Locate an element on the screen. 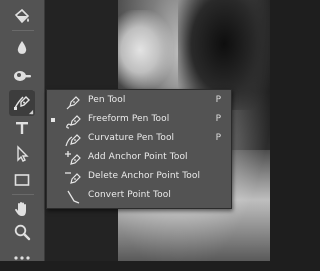 The width and height of the screenshot is (320, 271). path-selection-icon is located at coordinates (23, 153).